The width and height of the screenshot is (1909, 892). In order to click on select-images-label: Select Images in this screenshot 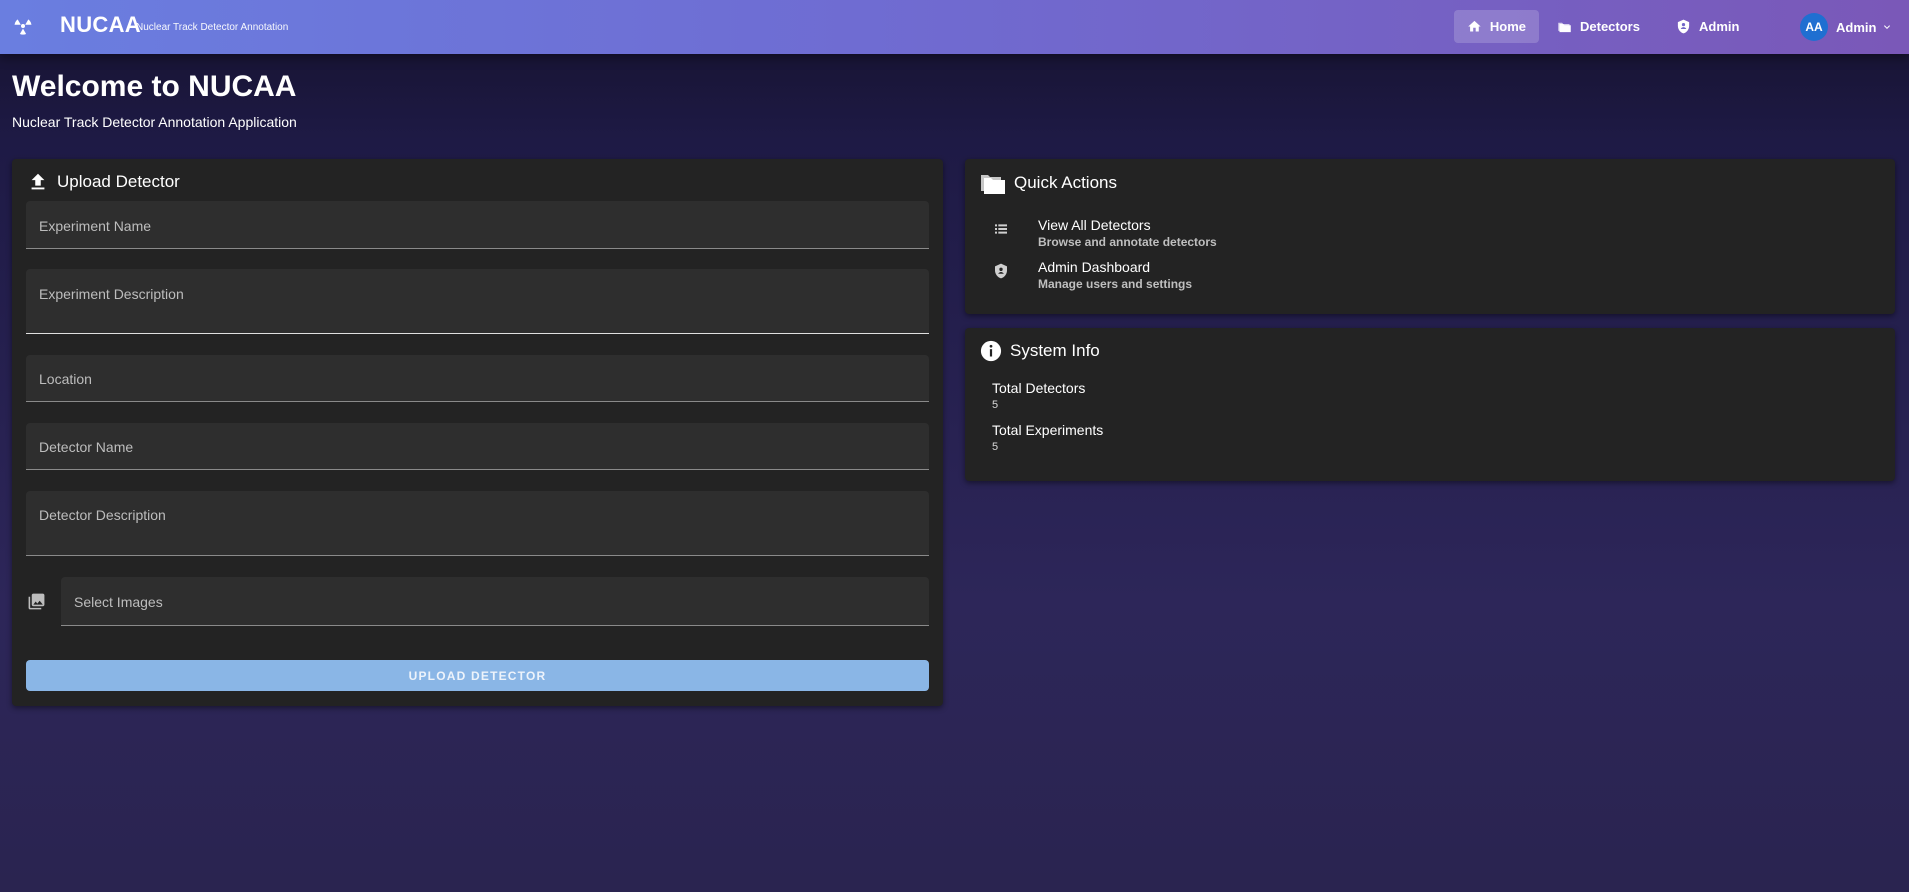, I will do `click(118, 602)`.